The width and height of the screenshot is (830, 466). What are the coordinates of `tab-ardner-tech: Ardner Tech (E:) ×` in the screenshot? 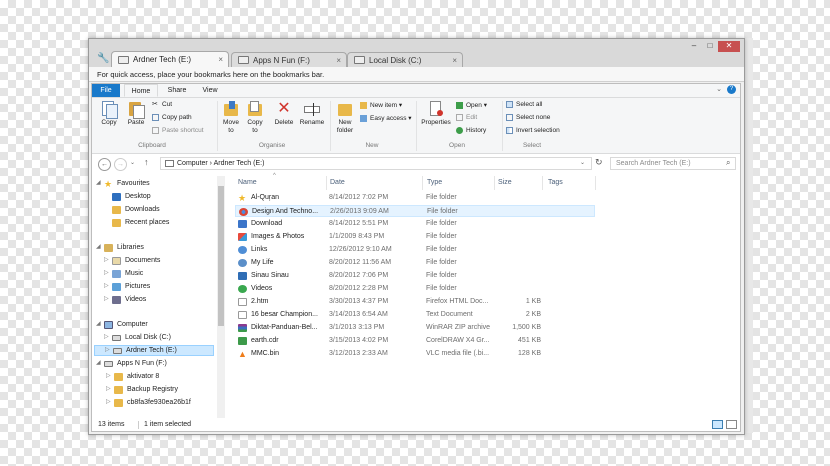 It's located at (170, 59).